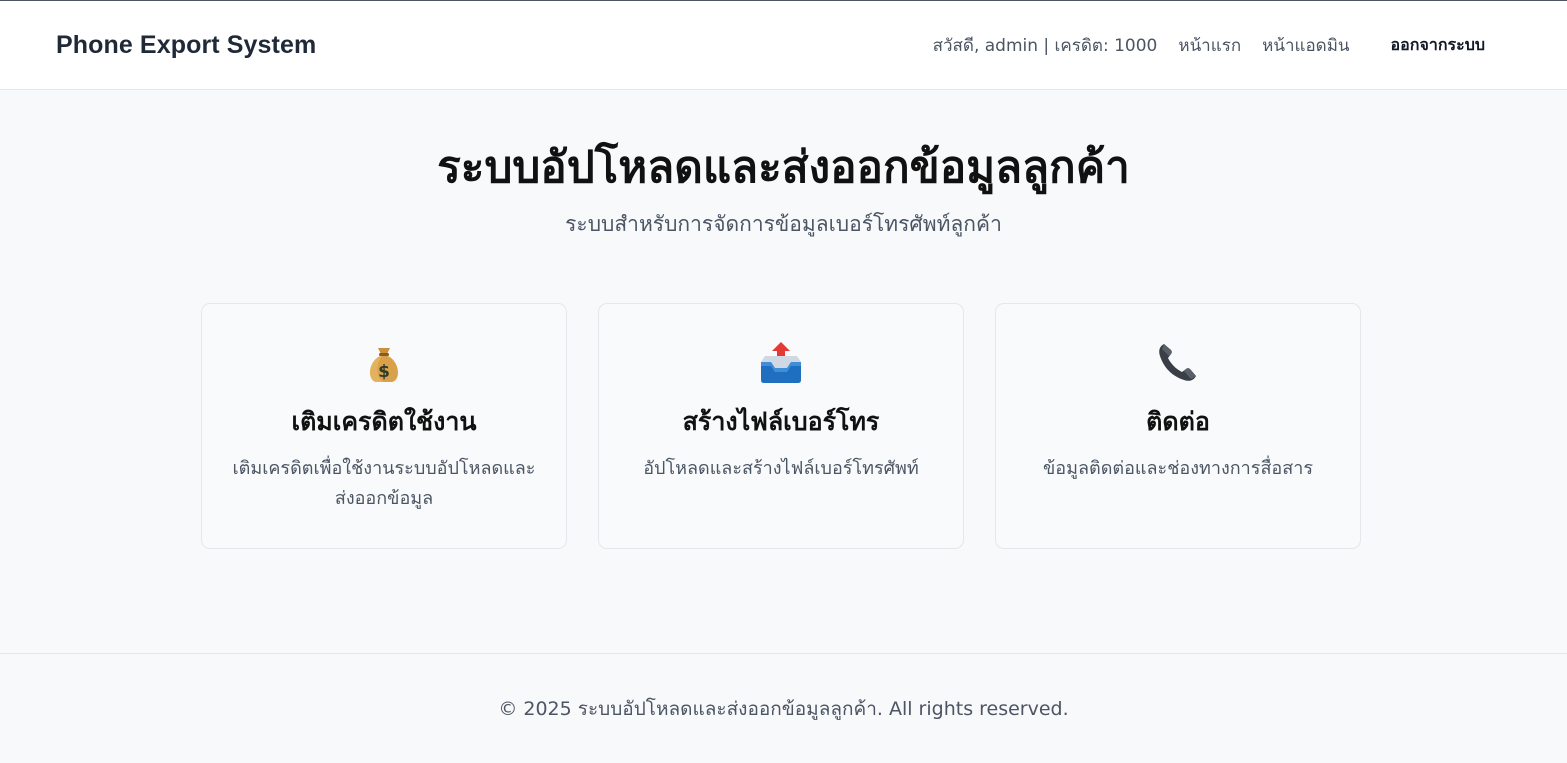  Describe the element at coordinates (1178, 421) in the screenshot. I see `card-title: ติดต่อ` at that location.